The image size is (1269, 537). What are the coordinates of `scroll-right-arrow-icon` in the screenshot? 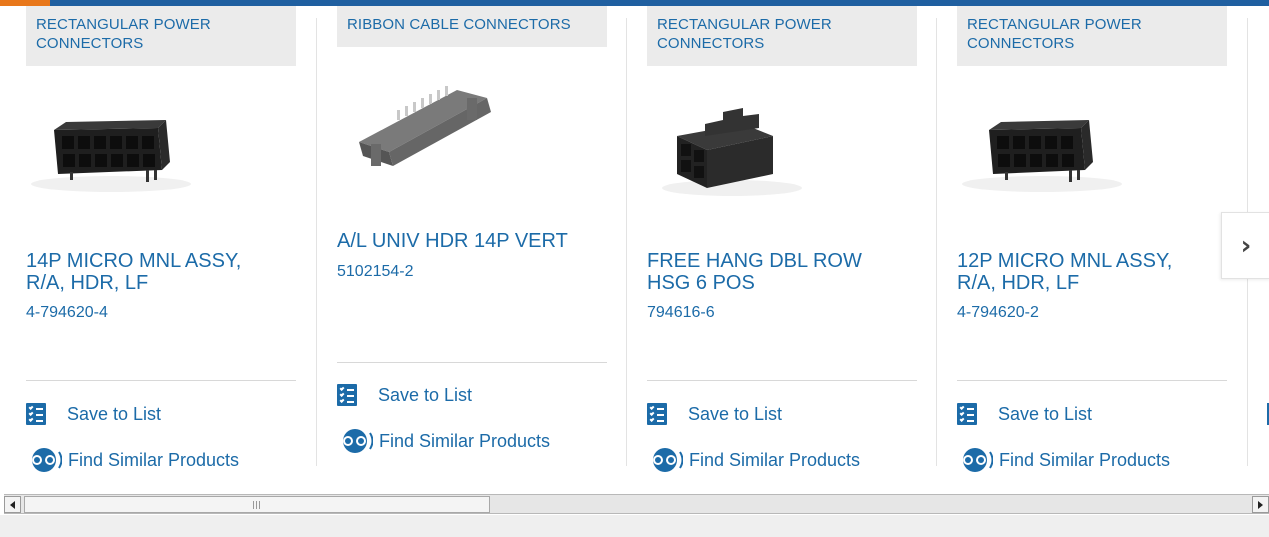 It's located at (1260, 504).